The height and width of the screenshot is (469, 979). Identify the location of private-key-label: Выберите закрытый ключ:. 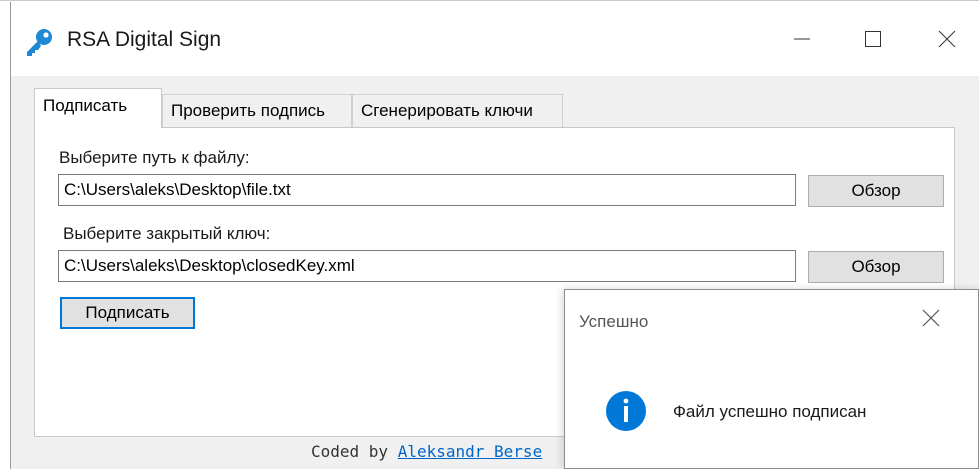
(167, 233).